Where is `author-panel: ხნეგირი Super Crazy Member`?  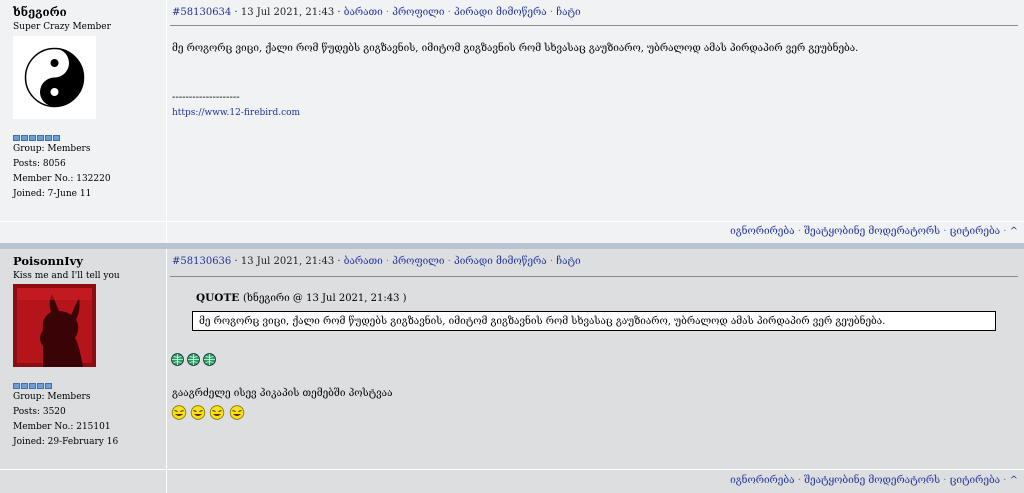 author-panel: ხნეგირი Super Crazy Member is located at coordinates (88, 19).